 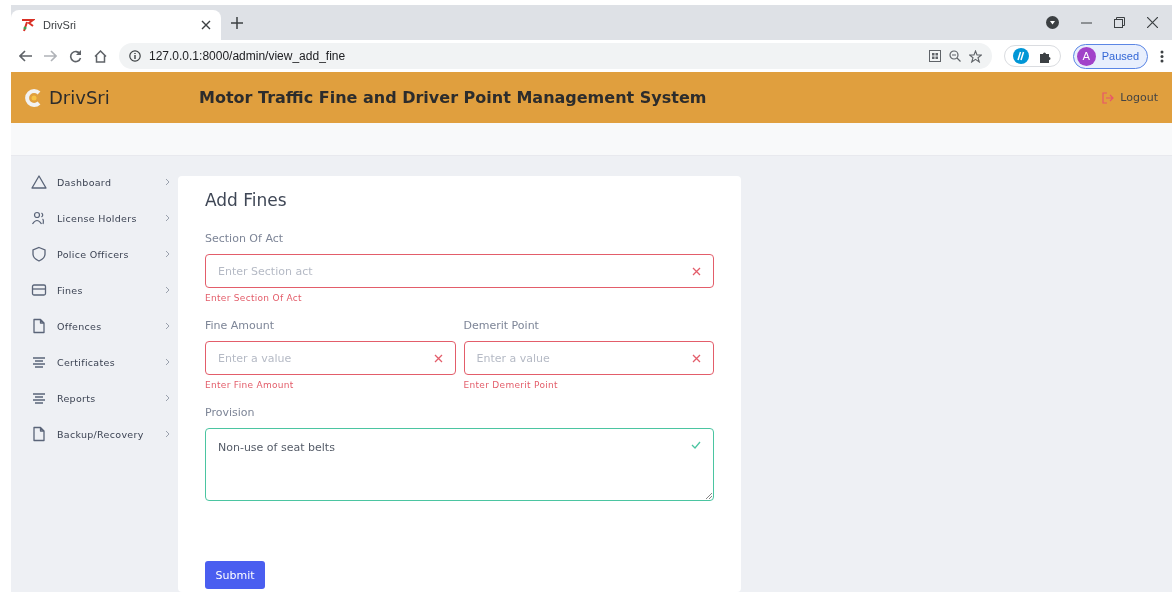 I want to click on profile-status: Paused, so click(x=1120, y=56).